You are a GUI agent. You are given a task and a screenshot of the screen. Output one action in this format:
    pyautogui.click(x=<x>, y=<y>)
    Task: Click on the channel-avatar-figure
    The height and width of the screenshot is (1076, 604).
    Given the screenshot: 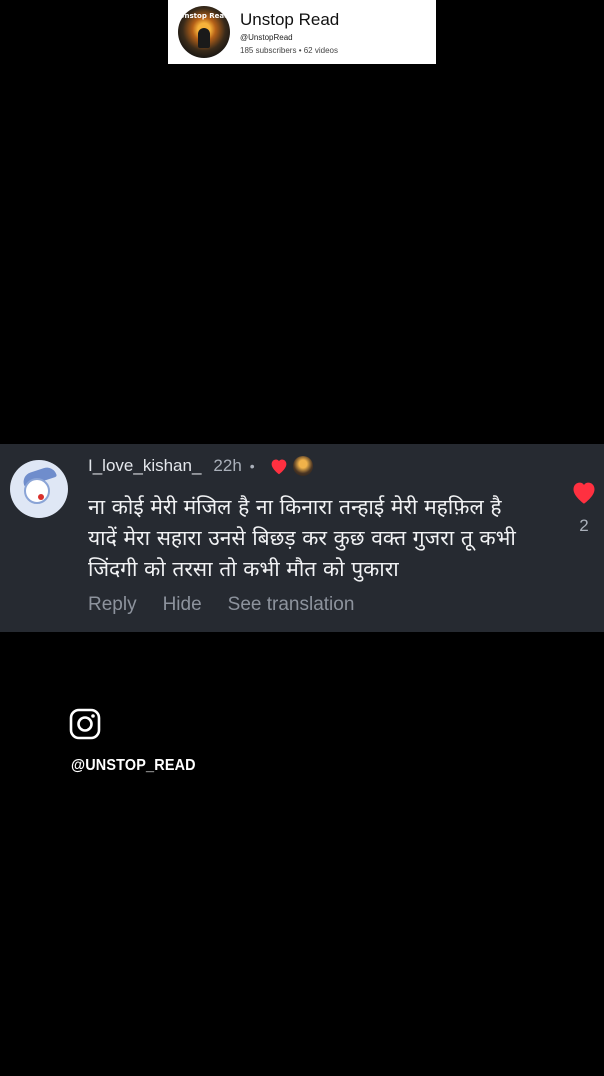 What is the action you would take?
    pyautogui.click(x=204, y=38)
    